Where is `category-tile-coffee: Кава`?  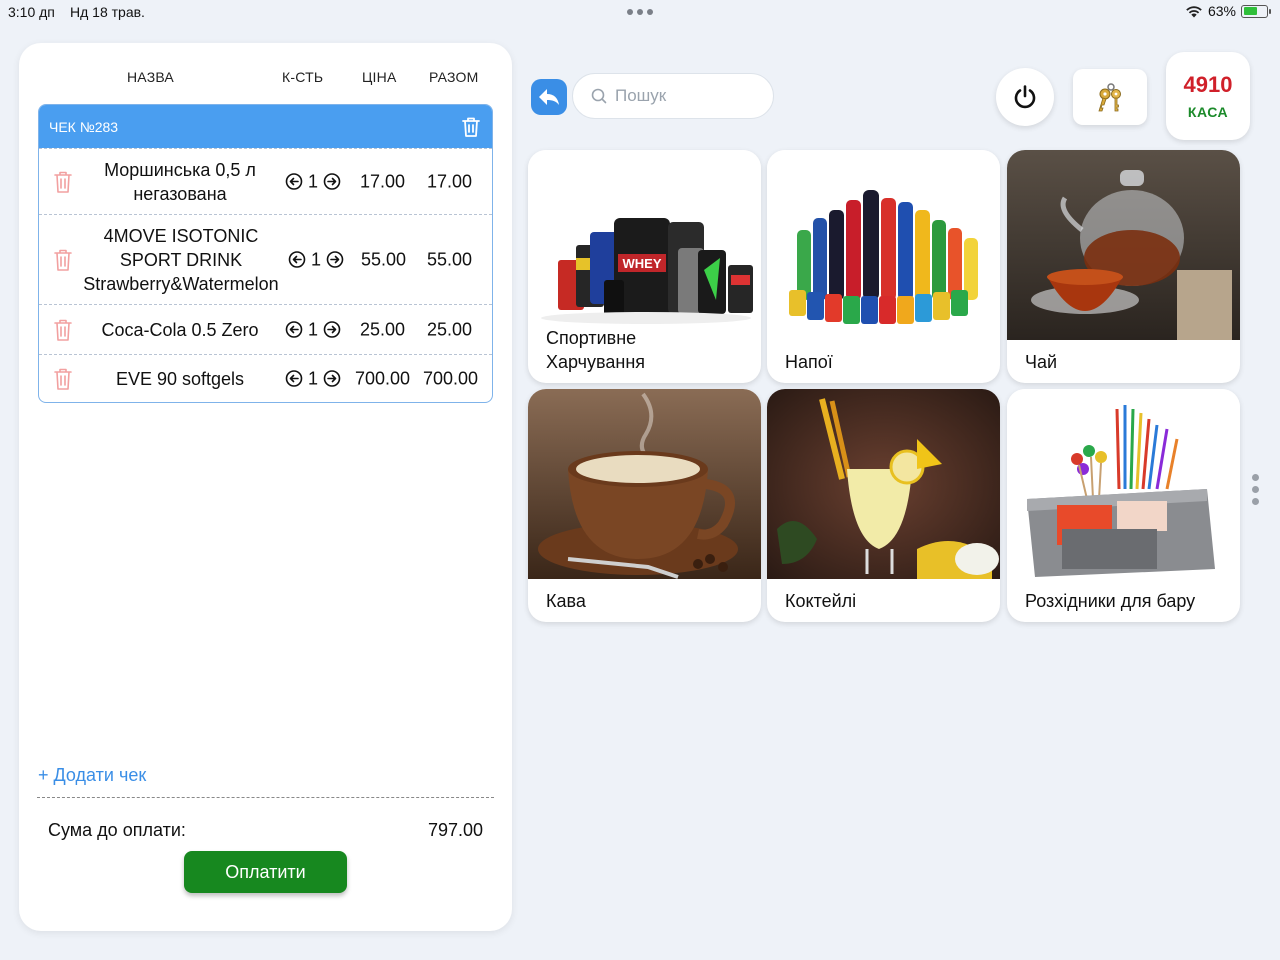 category-tile-coffee: Кава is located at coordinates (644, 505).